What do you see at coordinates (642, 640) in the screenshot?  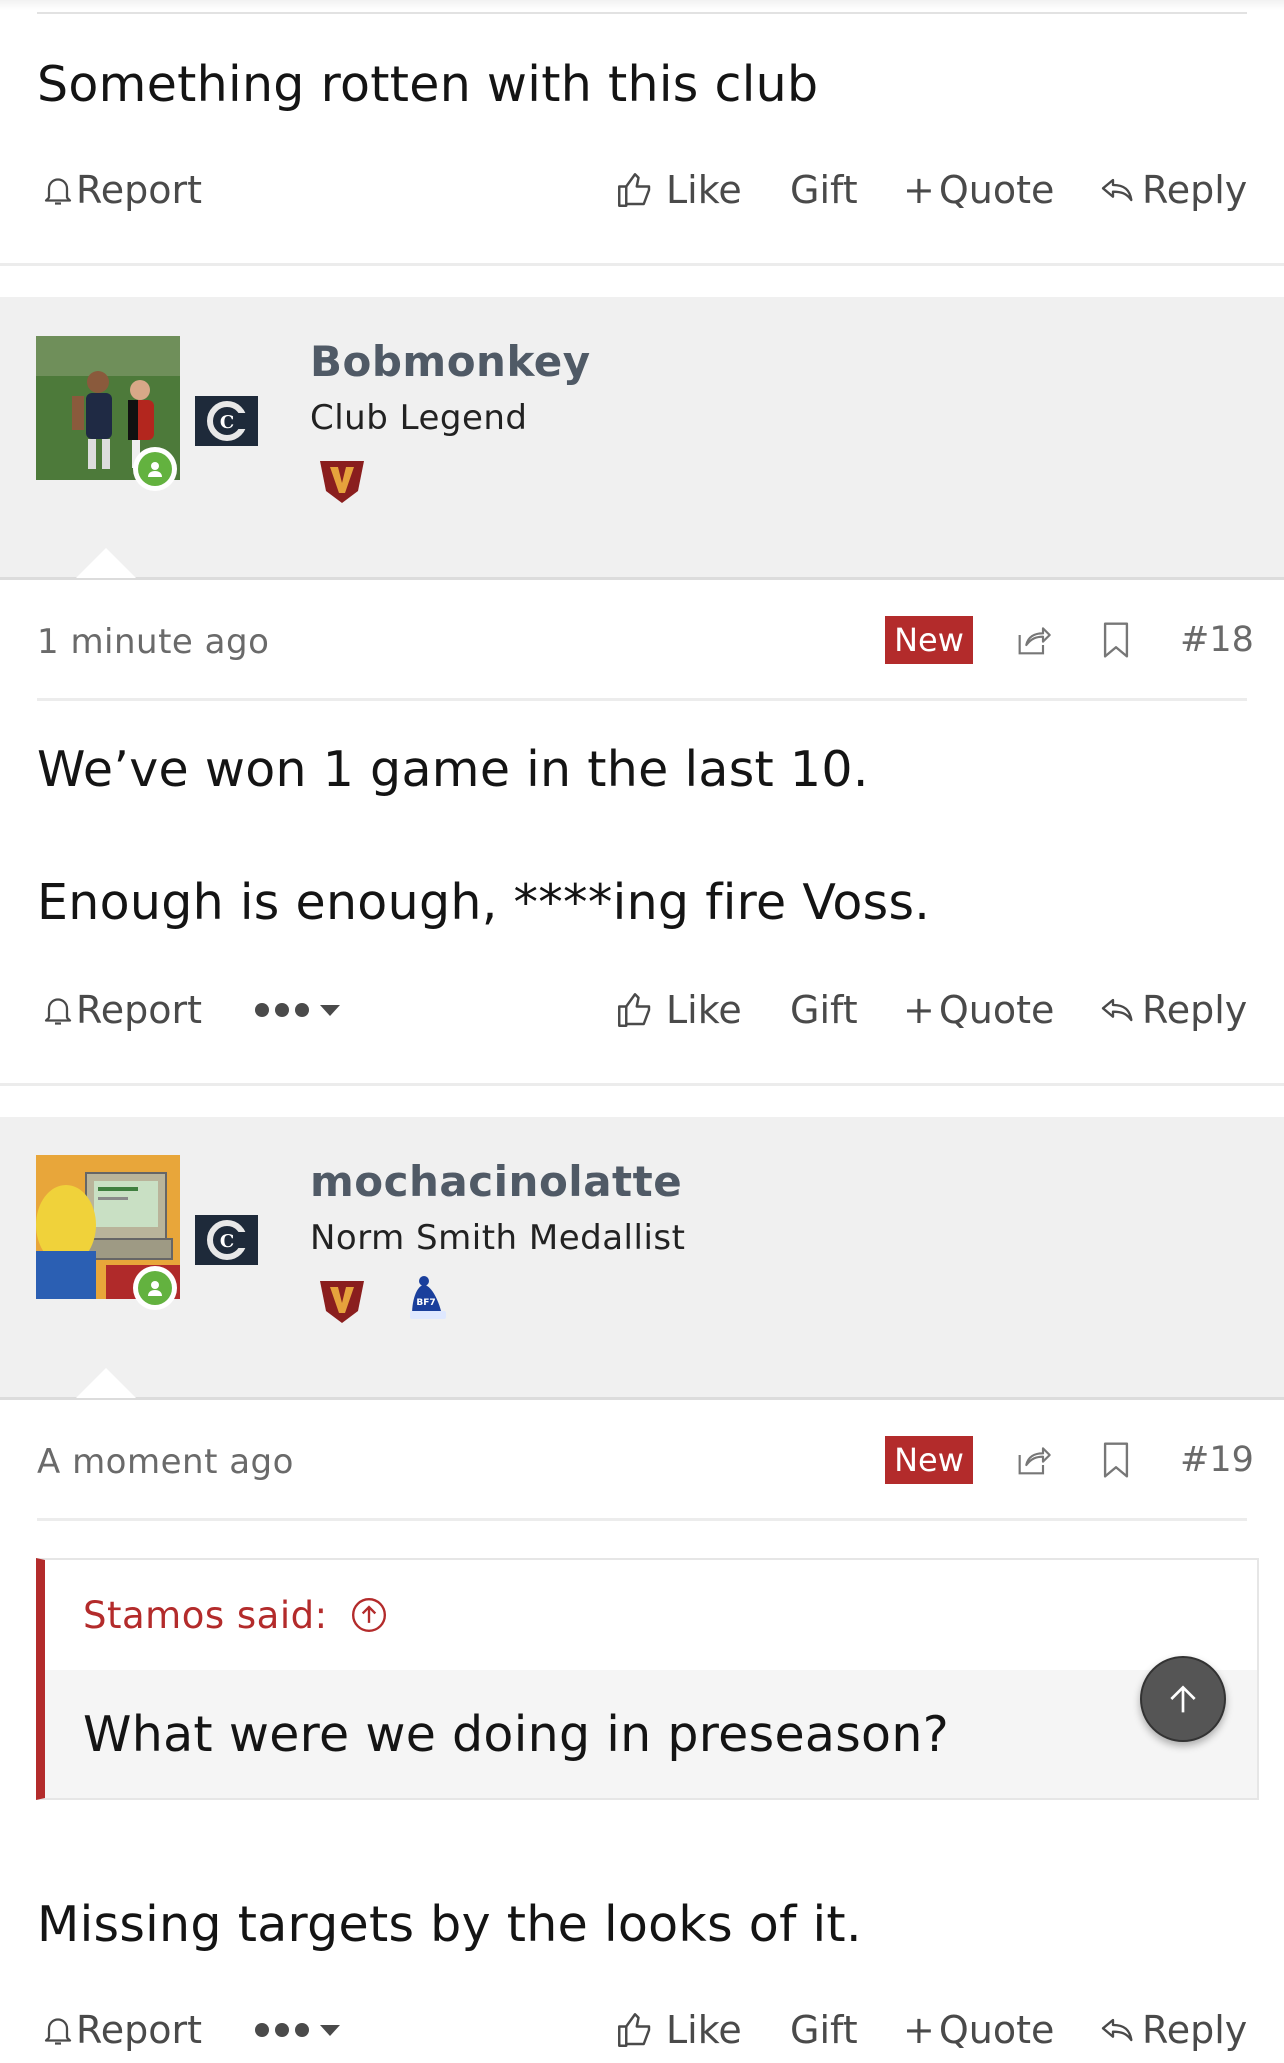 I see `post-meta: 1 minute ago New #18` at bounding box center [642, 640].